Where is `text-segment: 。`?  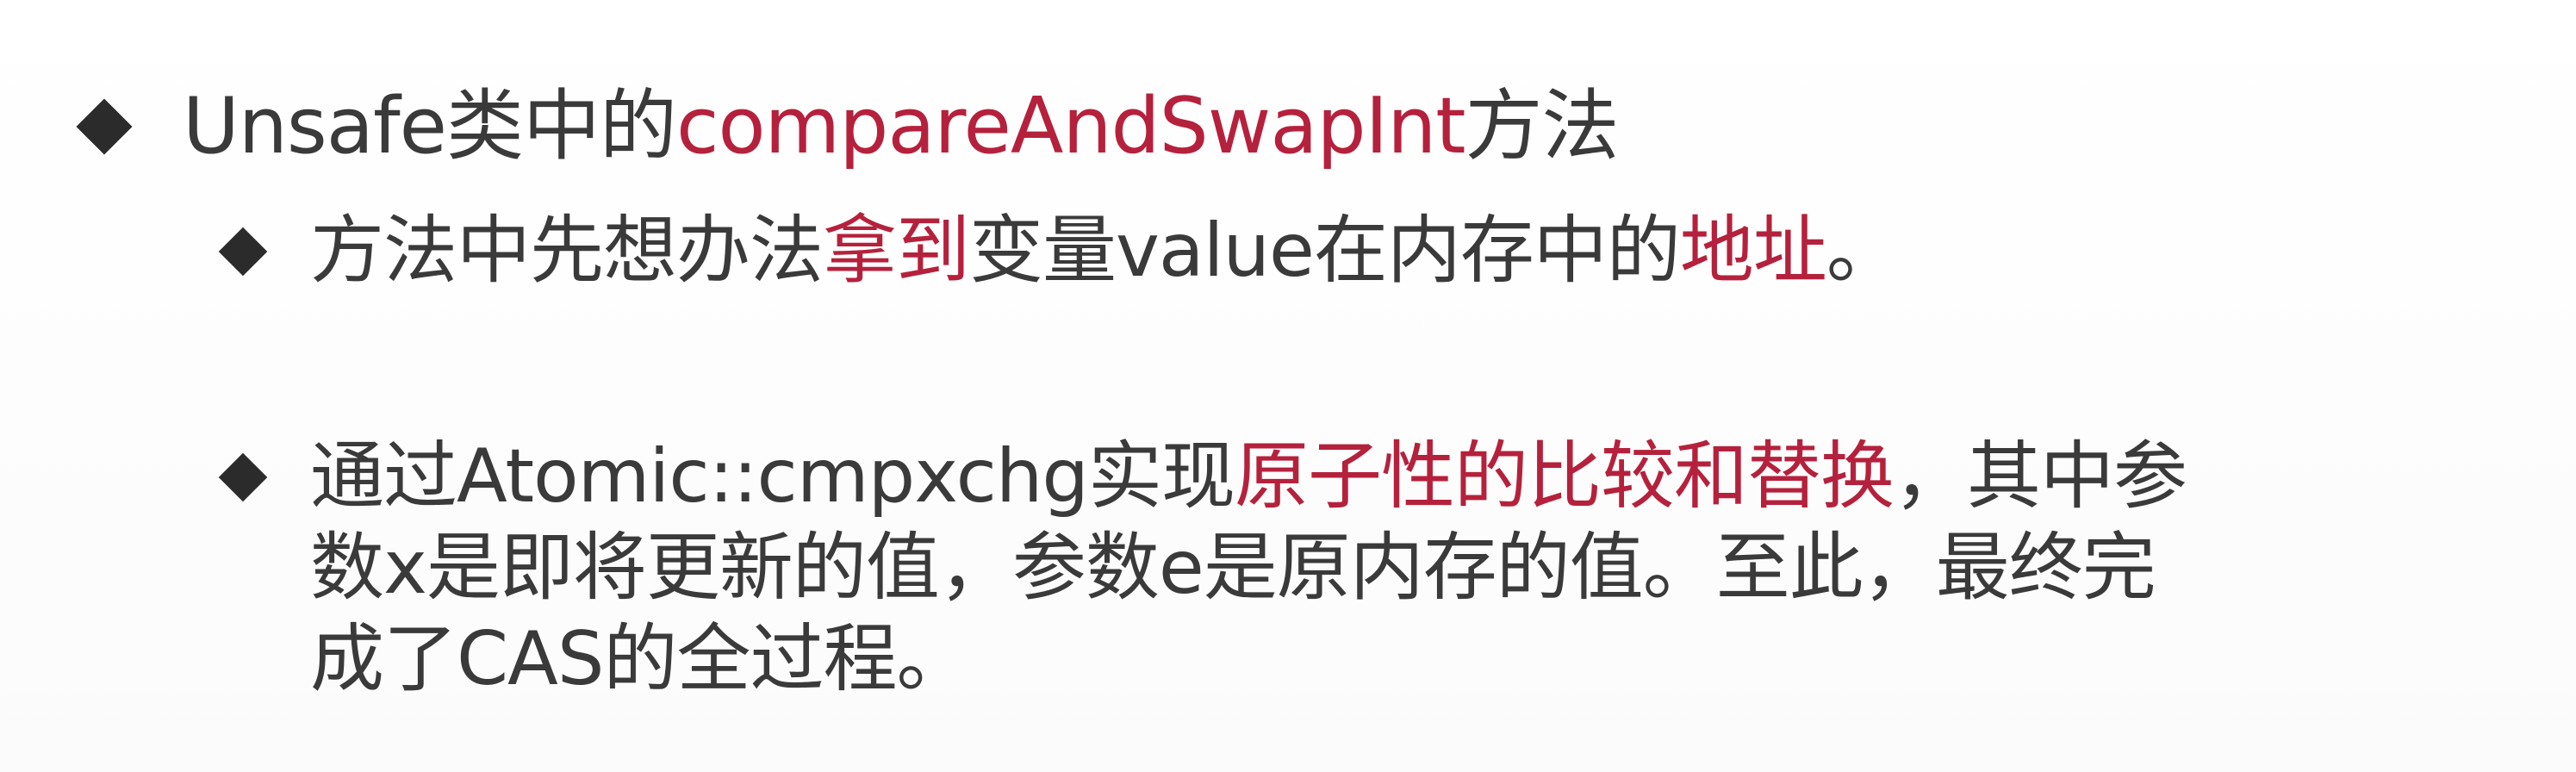
text-segment: 。 is located at coordinates (1864, 251).